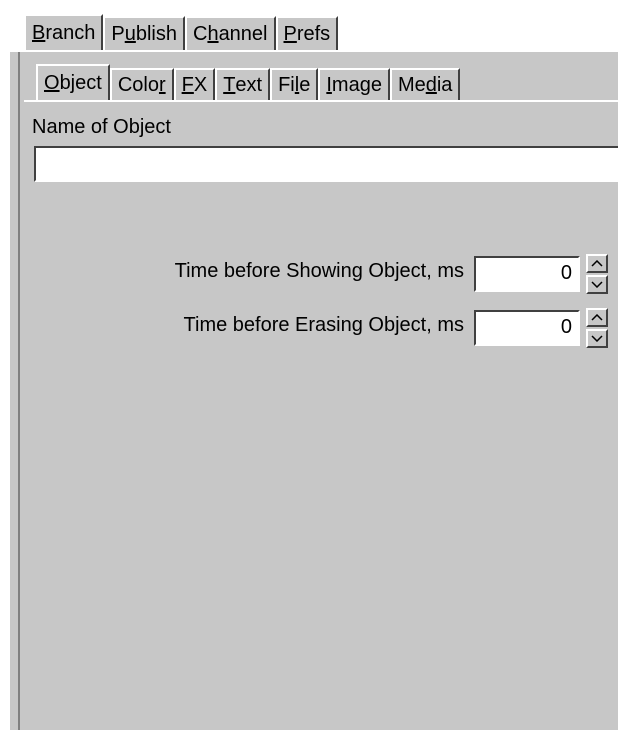 Image resolution: width=618 pixels, height=730 pixels. I want to click on erase-time-spinner, so click(597, 328).